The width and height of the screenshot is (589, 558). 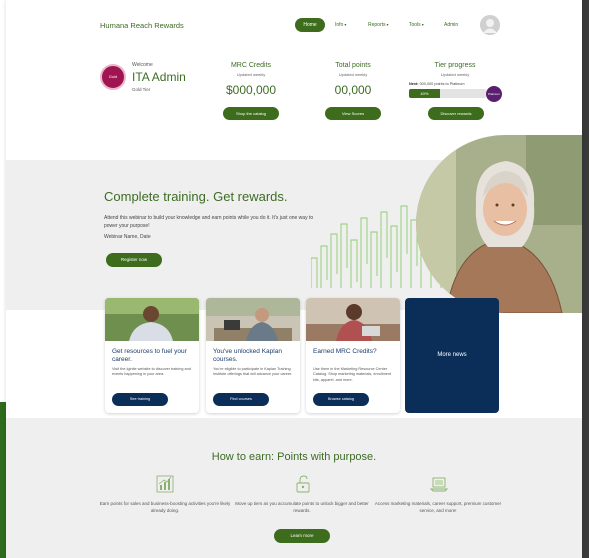 I want to click on tier-next-text: Next: 000,000 points to Platinum, so click(x=437, y=84).